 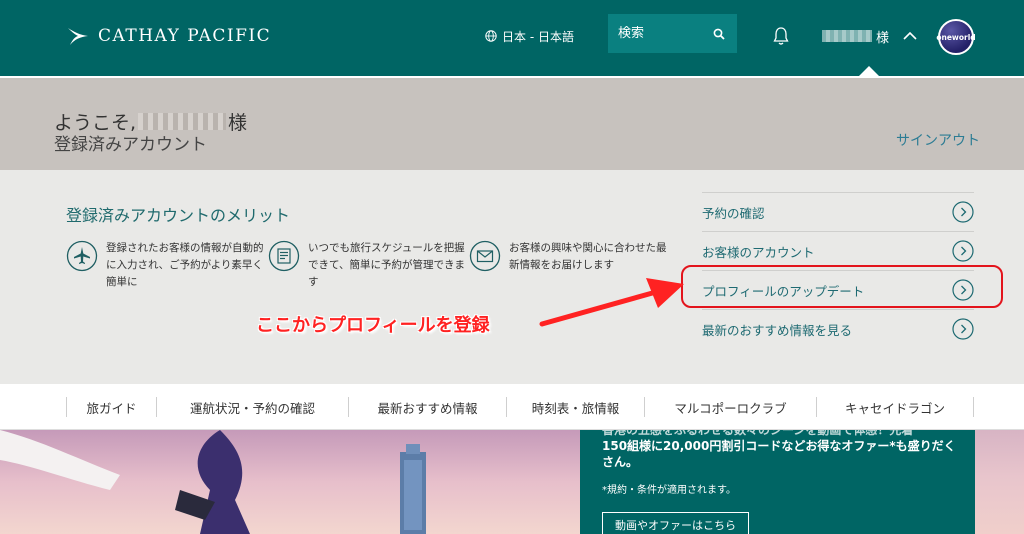 I want to click on feature-item: お客様の興味や関心に合わせた最新情報をお届けします, so click(x=569, y=257).